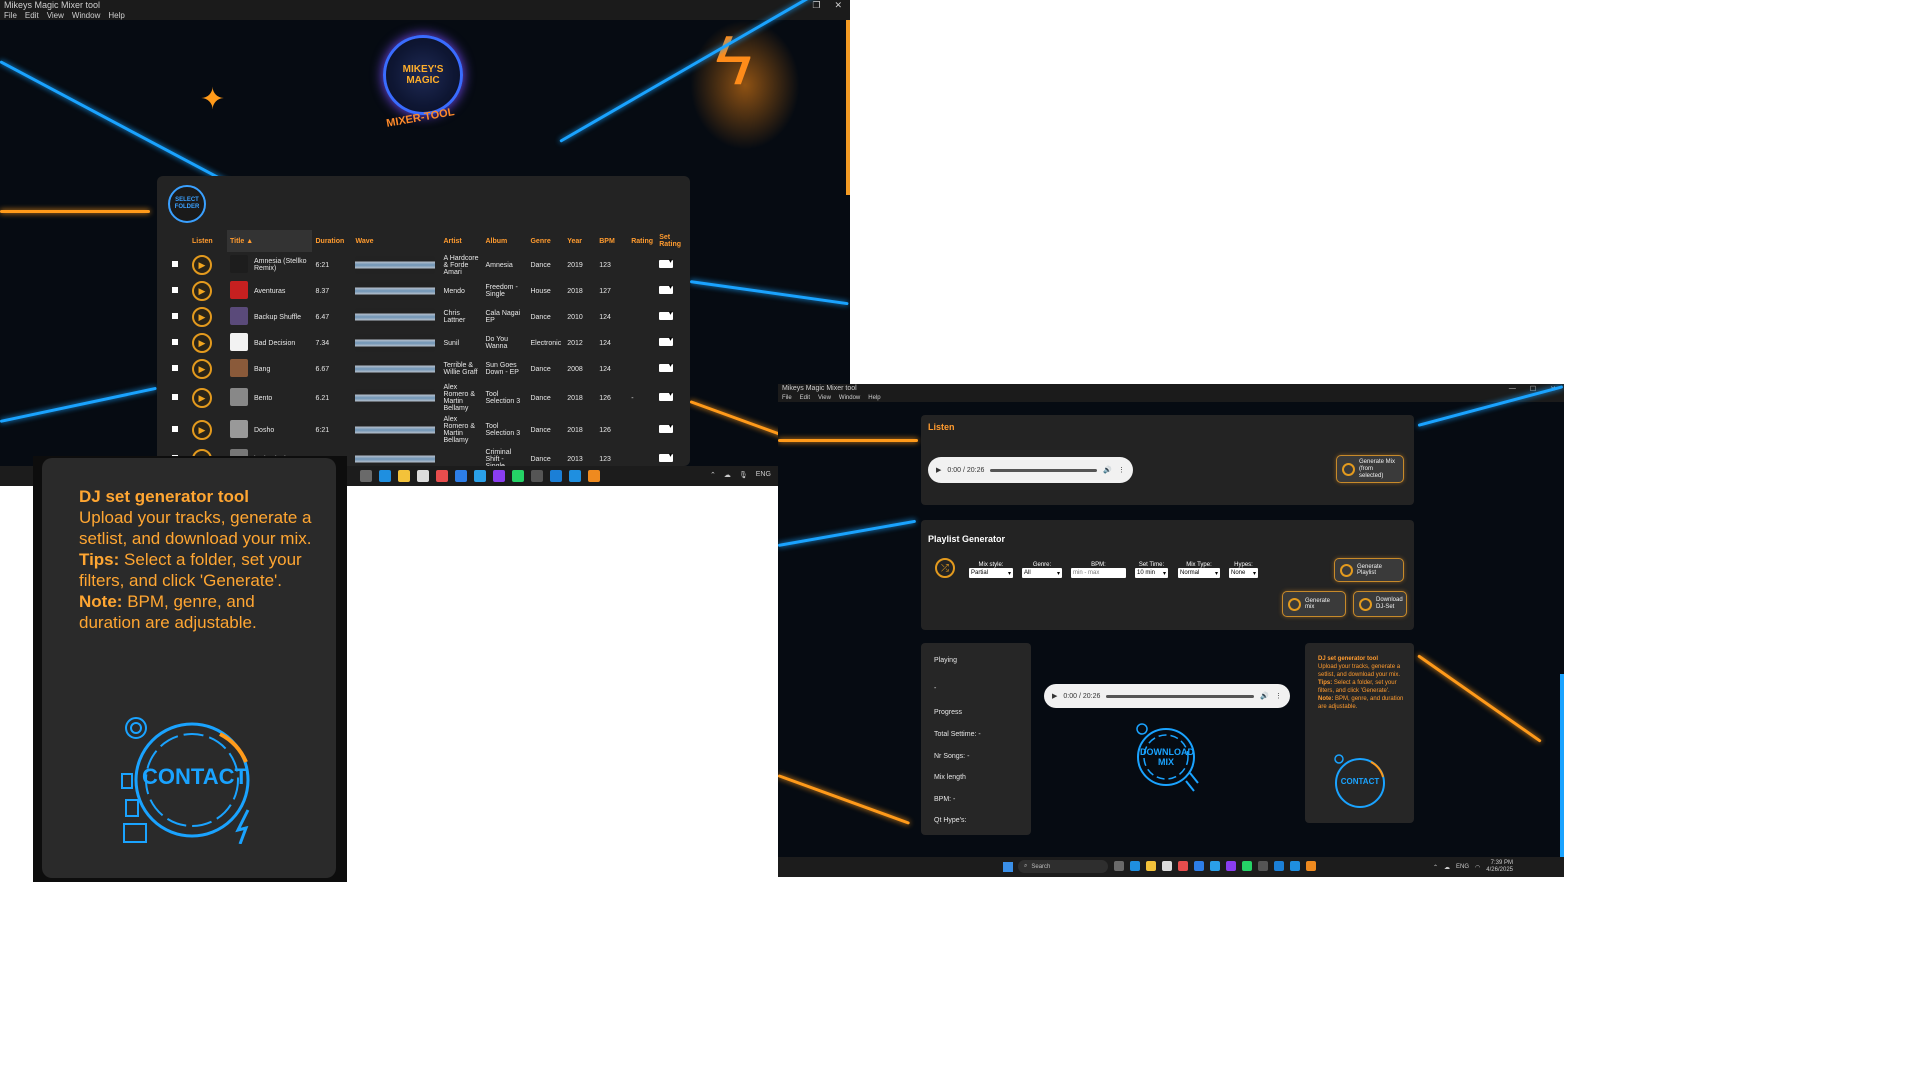  What do you see at coordinates (461, 241) in the screenshot?
I see `col-artist: Artist` at bounding box center [461, 241].